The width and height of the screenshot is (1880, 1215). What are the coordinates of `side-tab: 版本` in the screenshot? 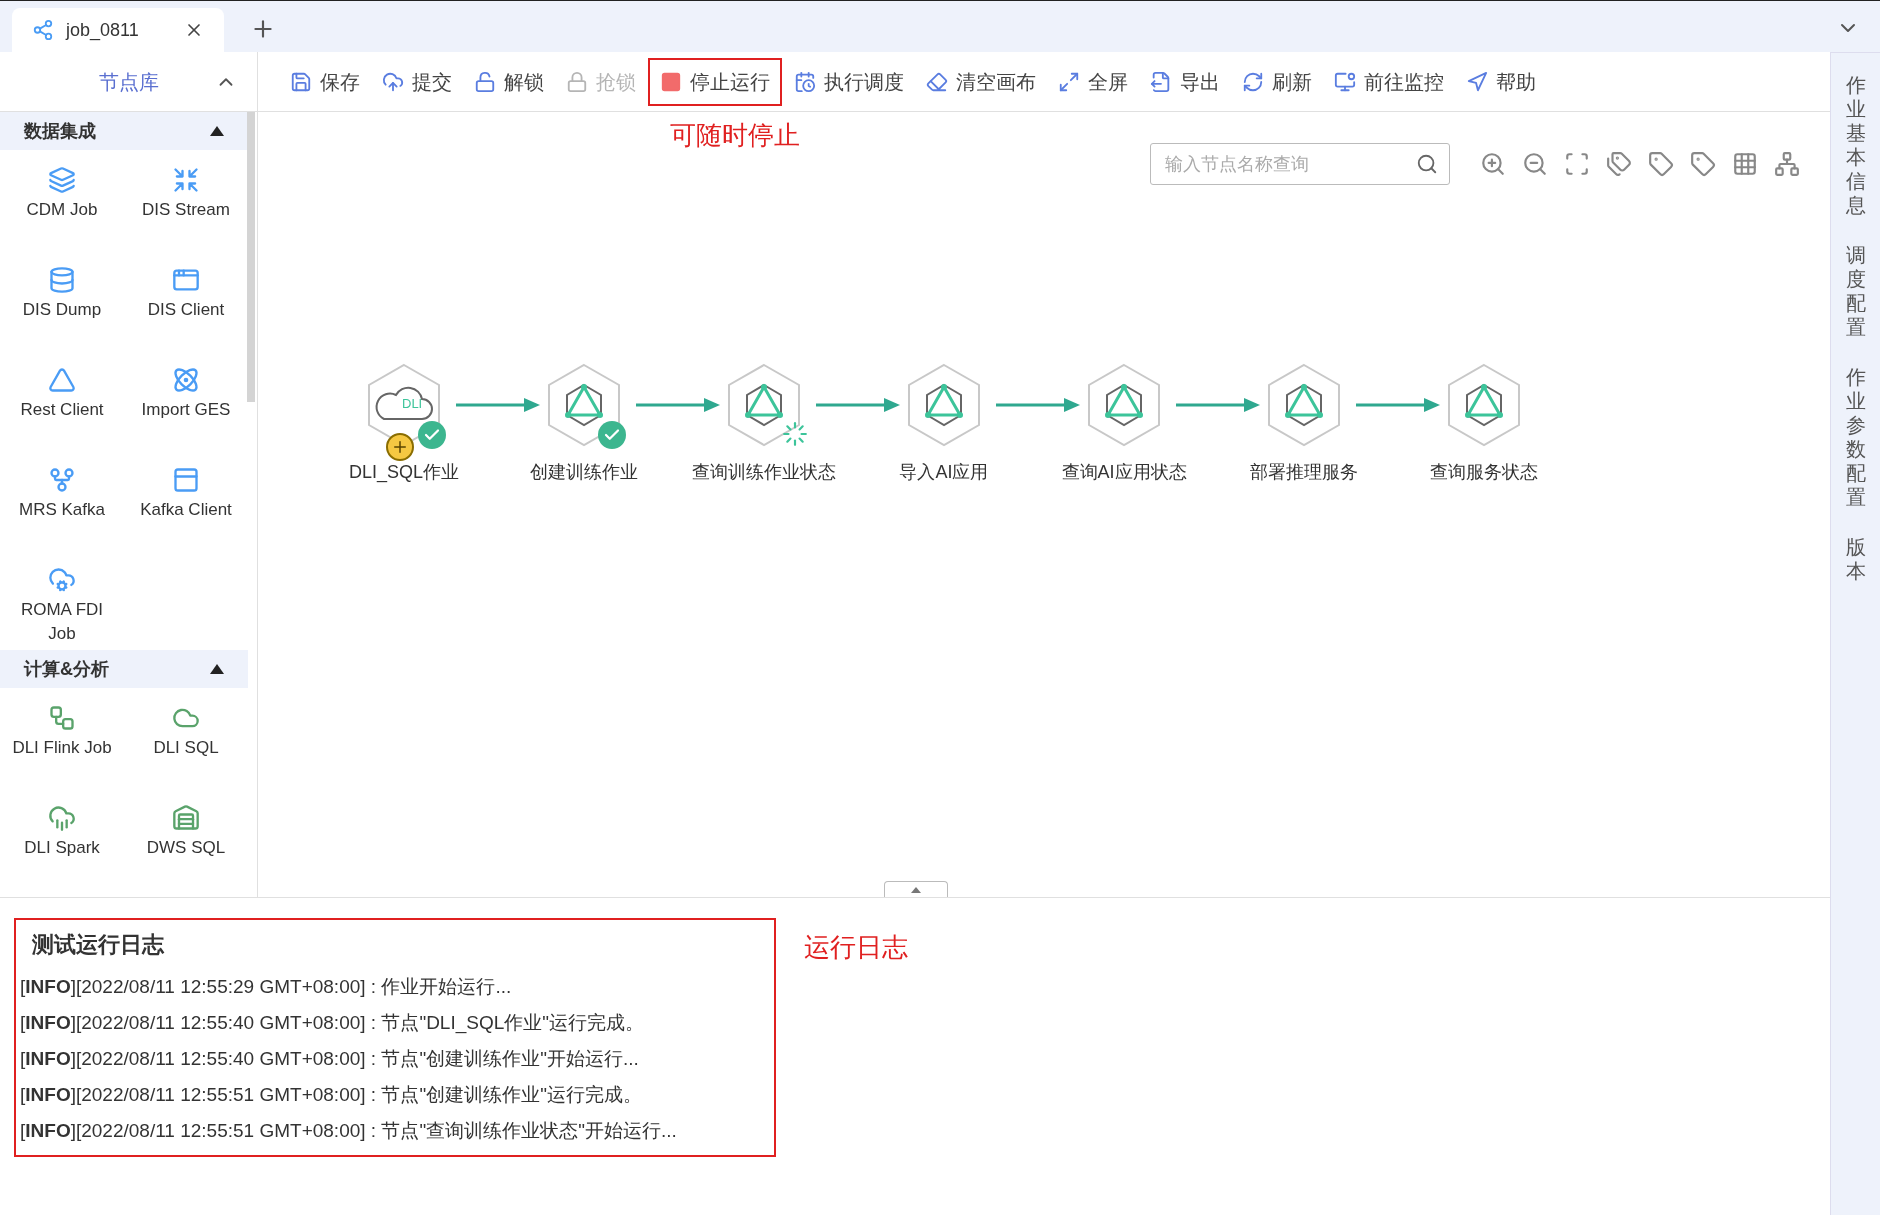 It's located at (1855, 559).